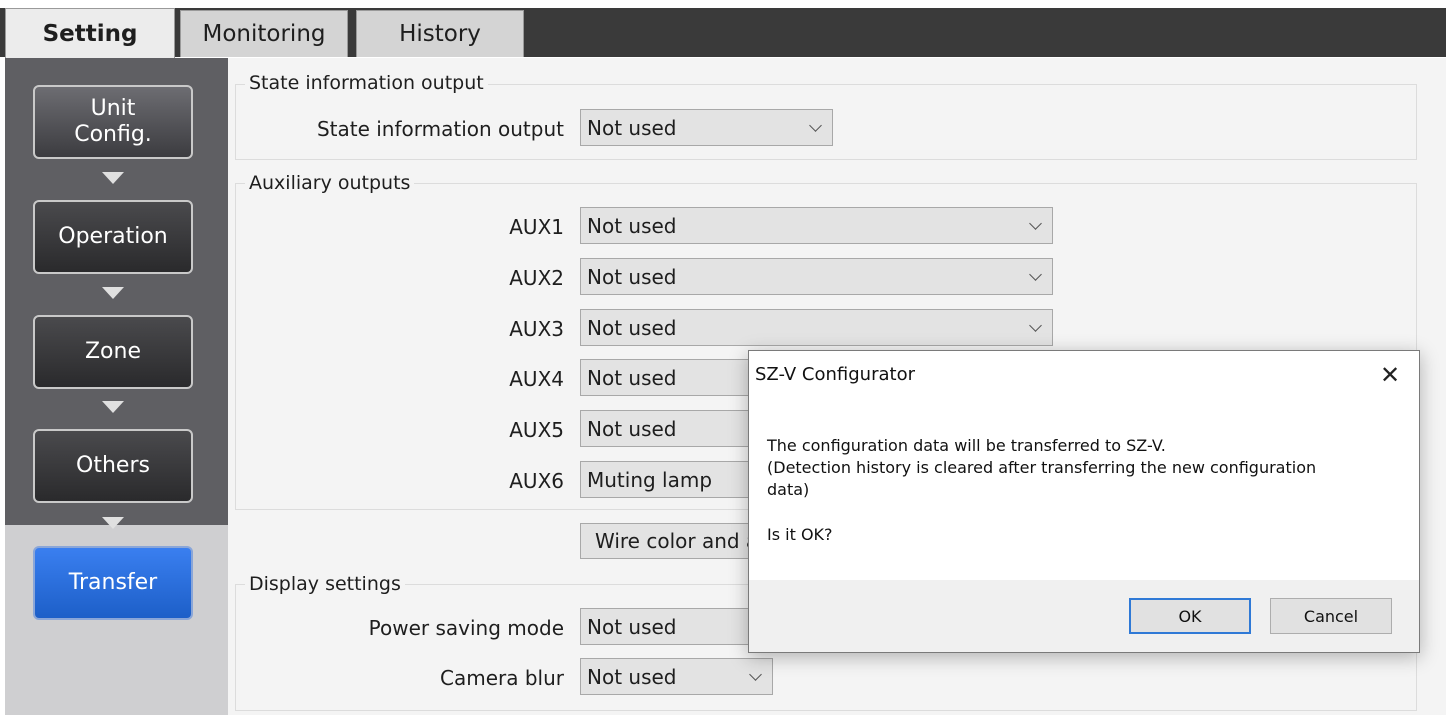 The width and height of the screenshot is (1446, 715). Describe the element at coordinates (788, 489) in the screenshot. I see `dialog-message-line3: data)` at that location.